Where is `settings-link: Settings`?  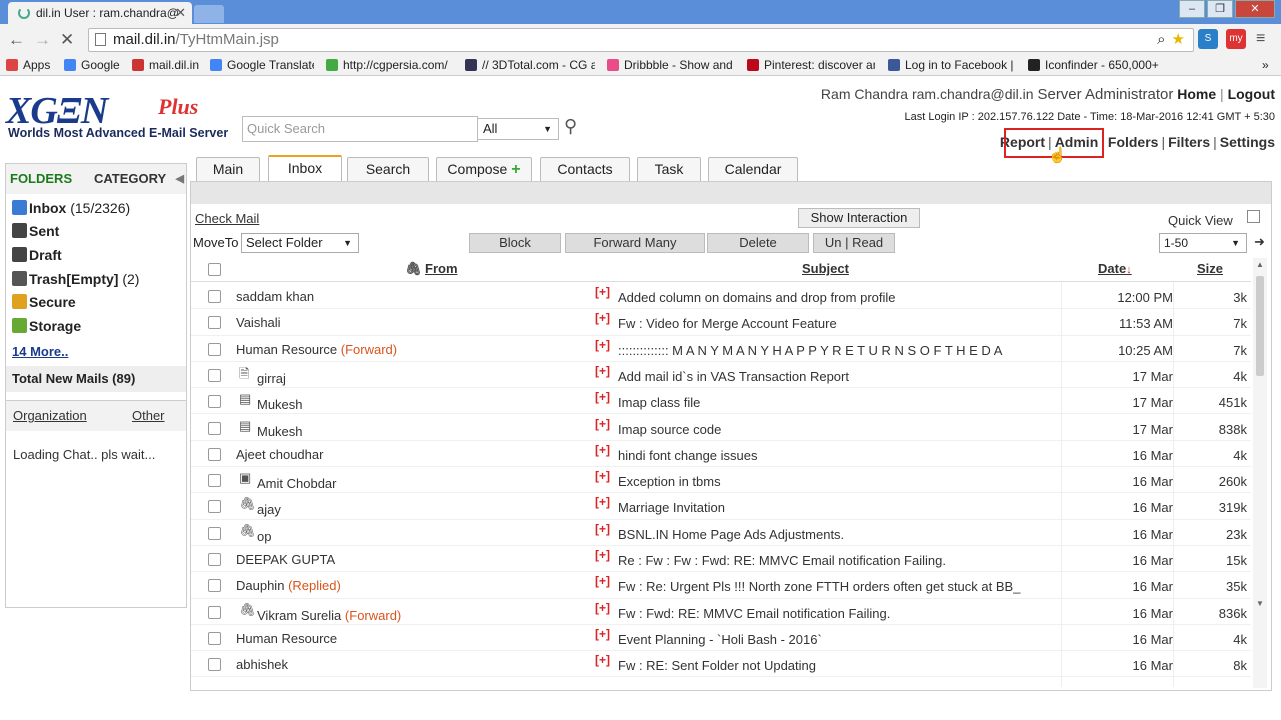 settings-link: Settings is located at coordinates (1247, 142).